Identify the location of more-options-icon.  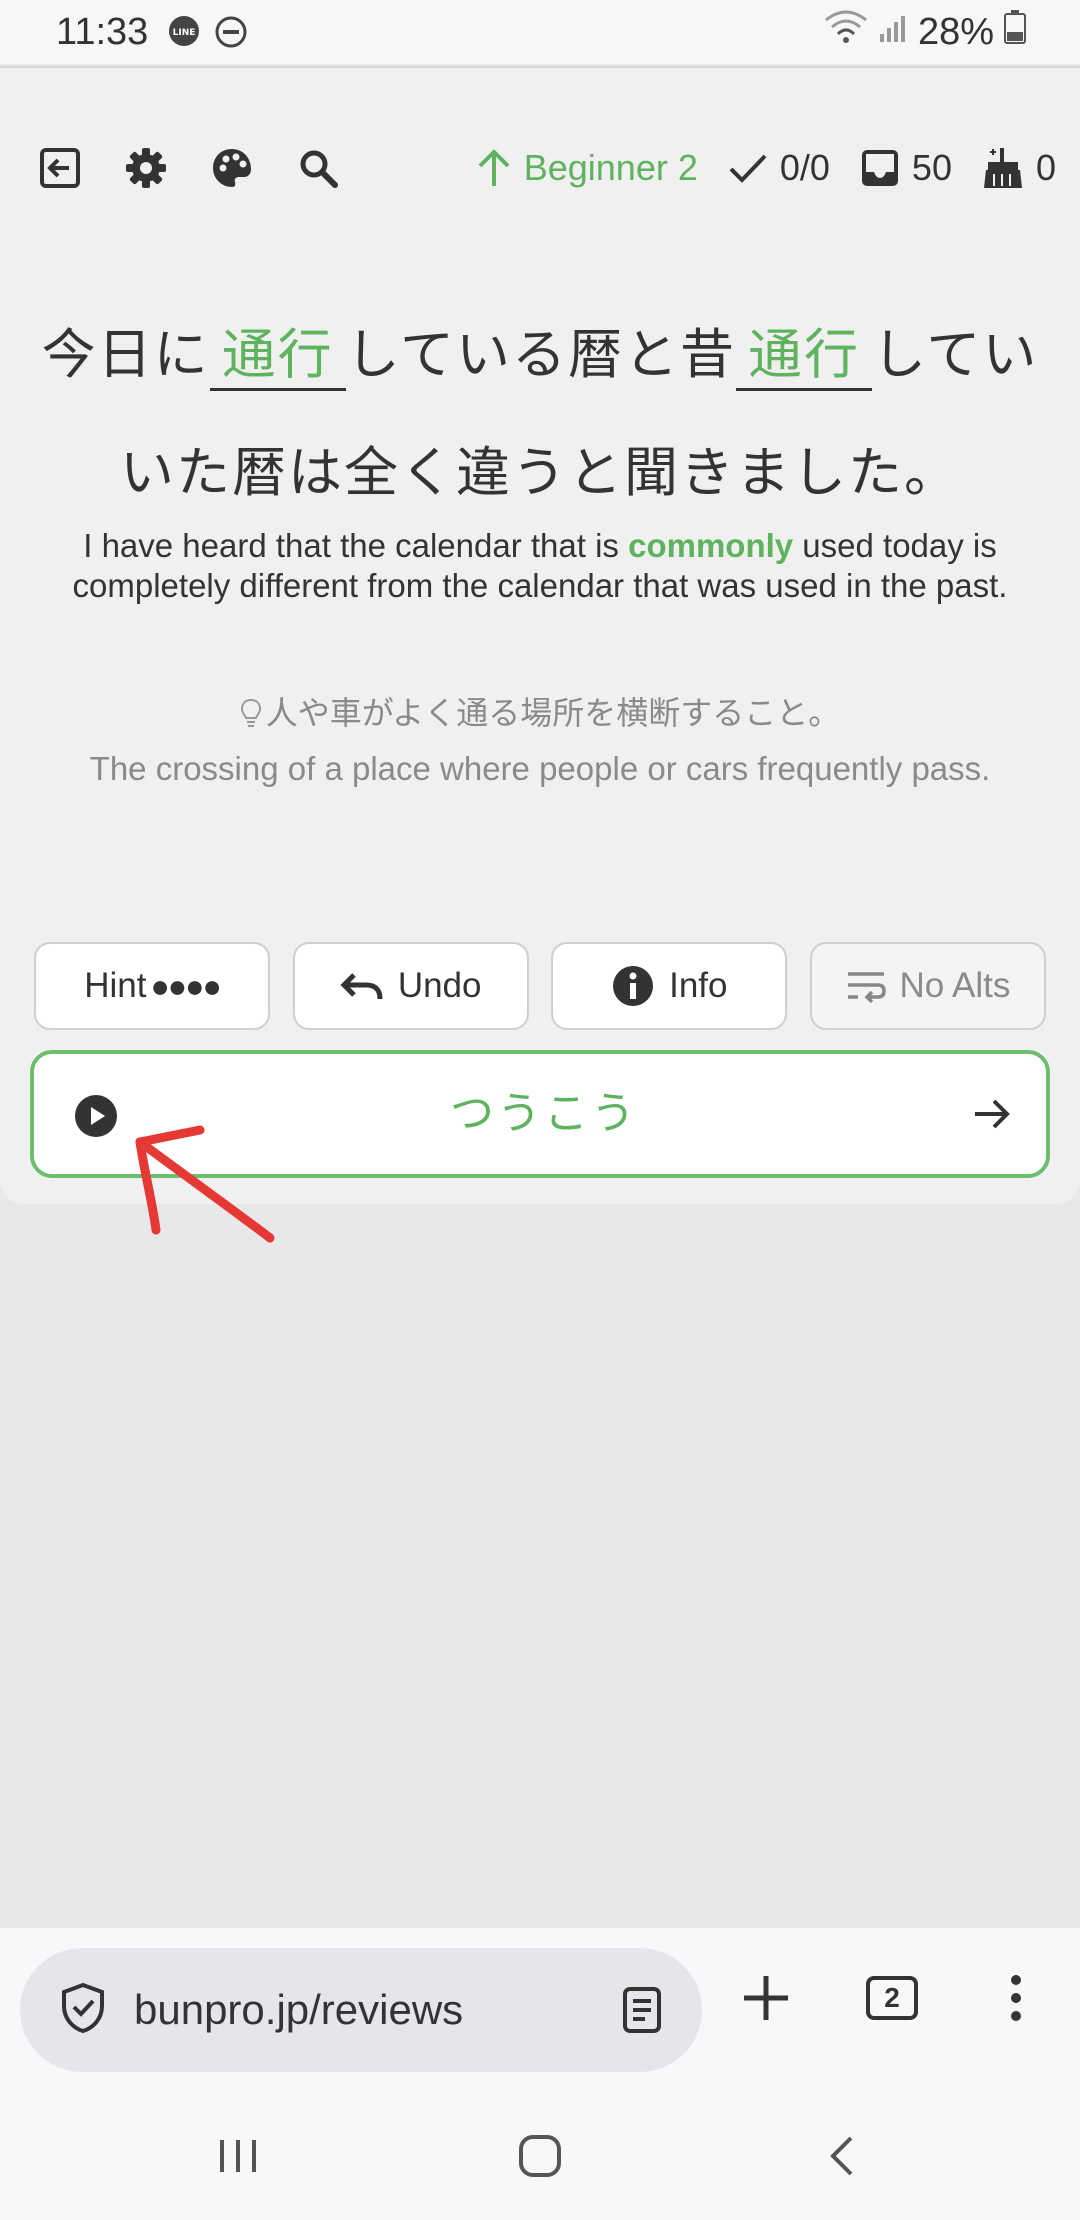
(1016, 1998).